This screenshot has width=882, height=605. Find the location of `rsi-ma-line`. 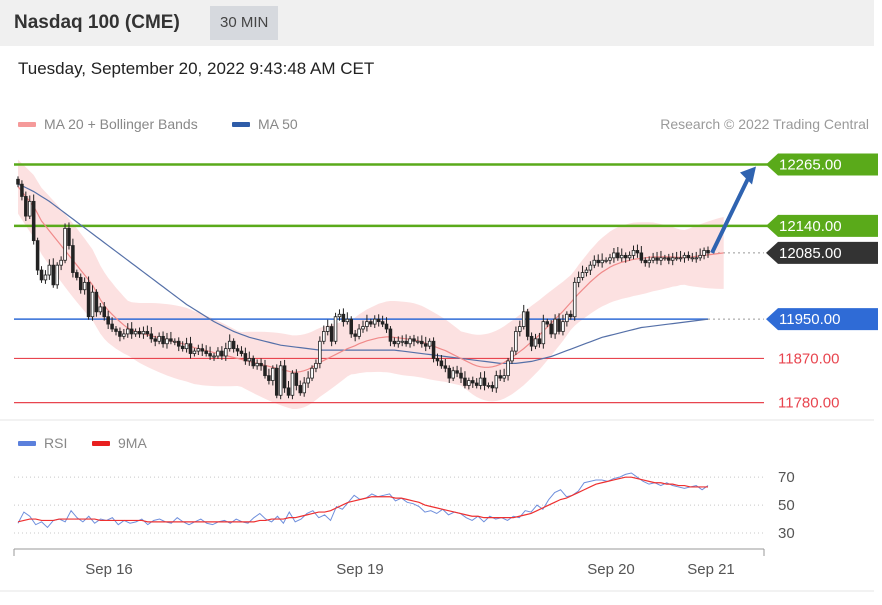

rsi-ma-line is located at coordinates (362, 499).